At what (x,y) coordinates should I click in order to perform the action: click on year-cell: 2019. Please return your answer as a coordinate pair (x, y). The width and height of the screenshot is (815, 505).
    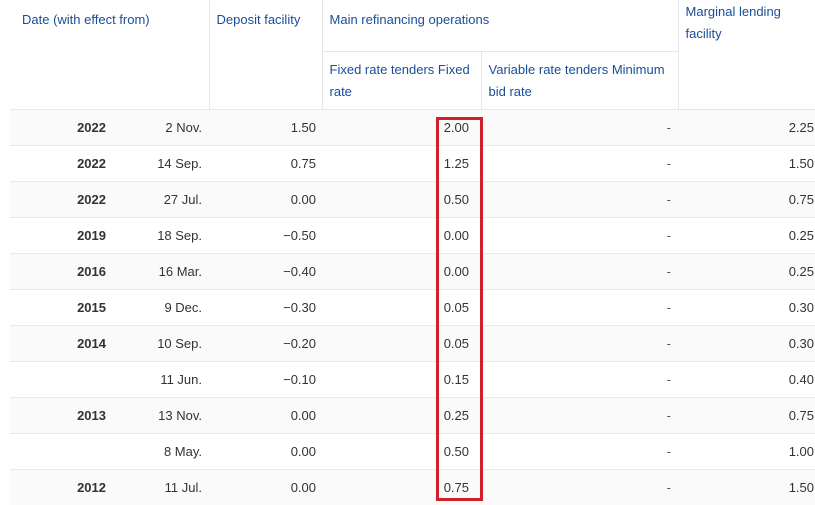
    Looking at the image, I should click on (56, 234).